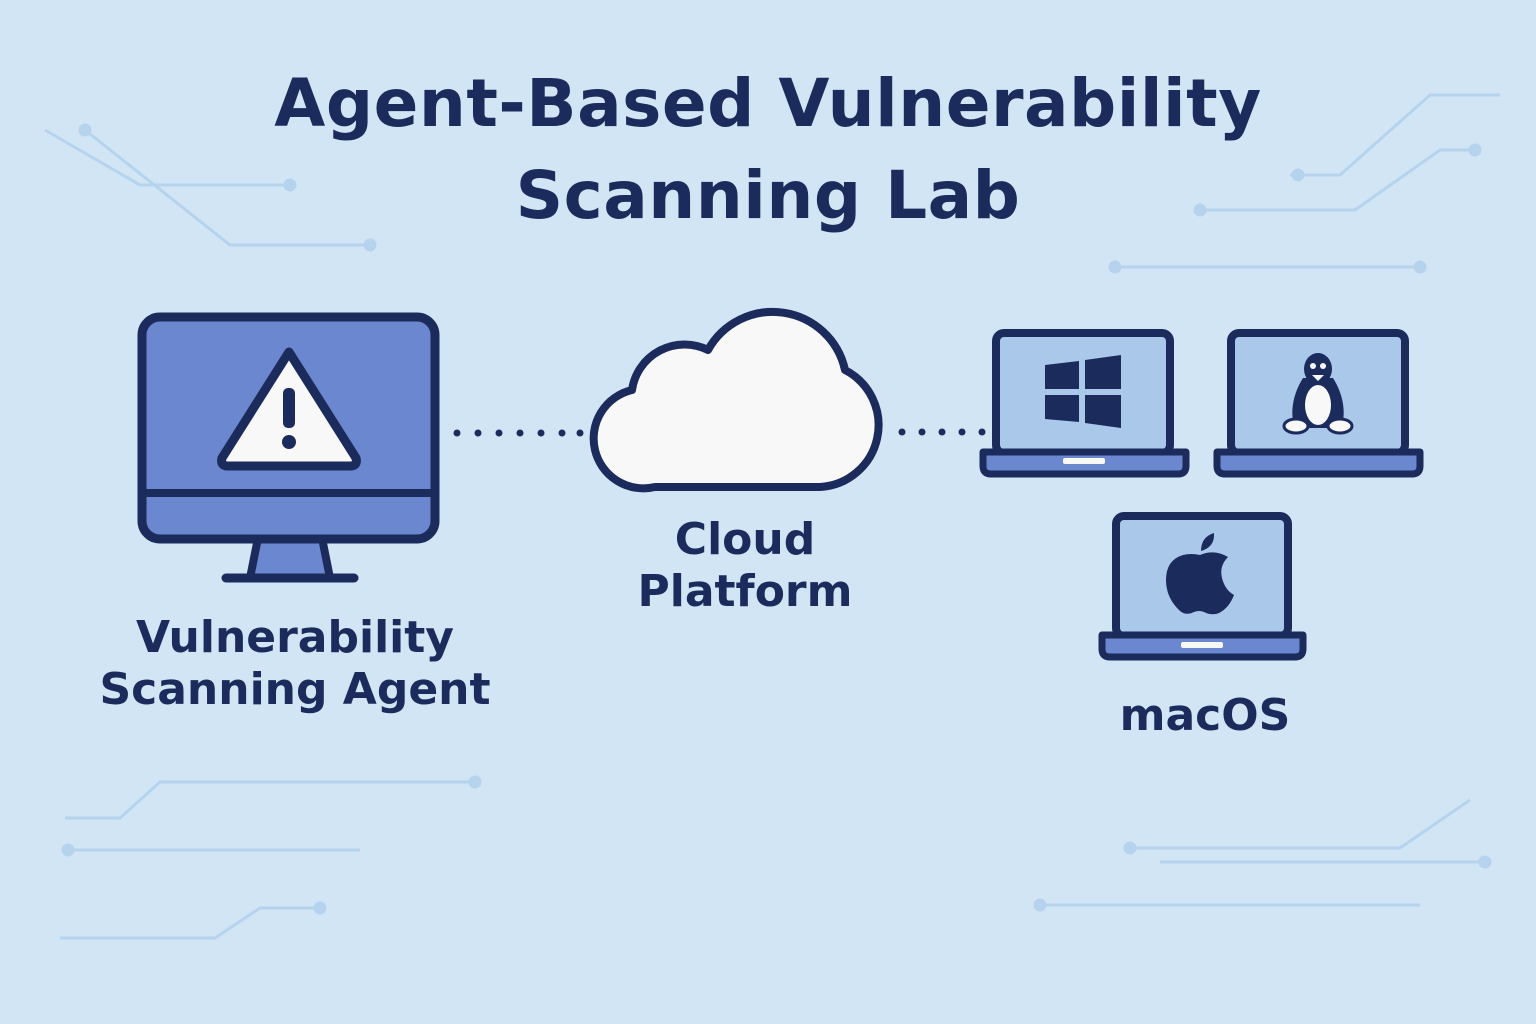 The image size is (1536, 1024). Describe the element at coordinates (745, 539) in the screenshot. I see `cloud-label-line-1: Cloud` at that location.